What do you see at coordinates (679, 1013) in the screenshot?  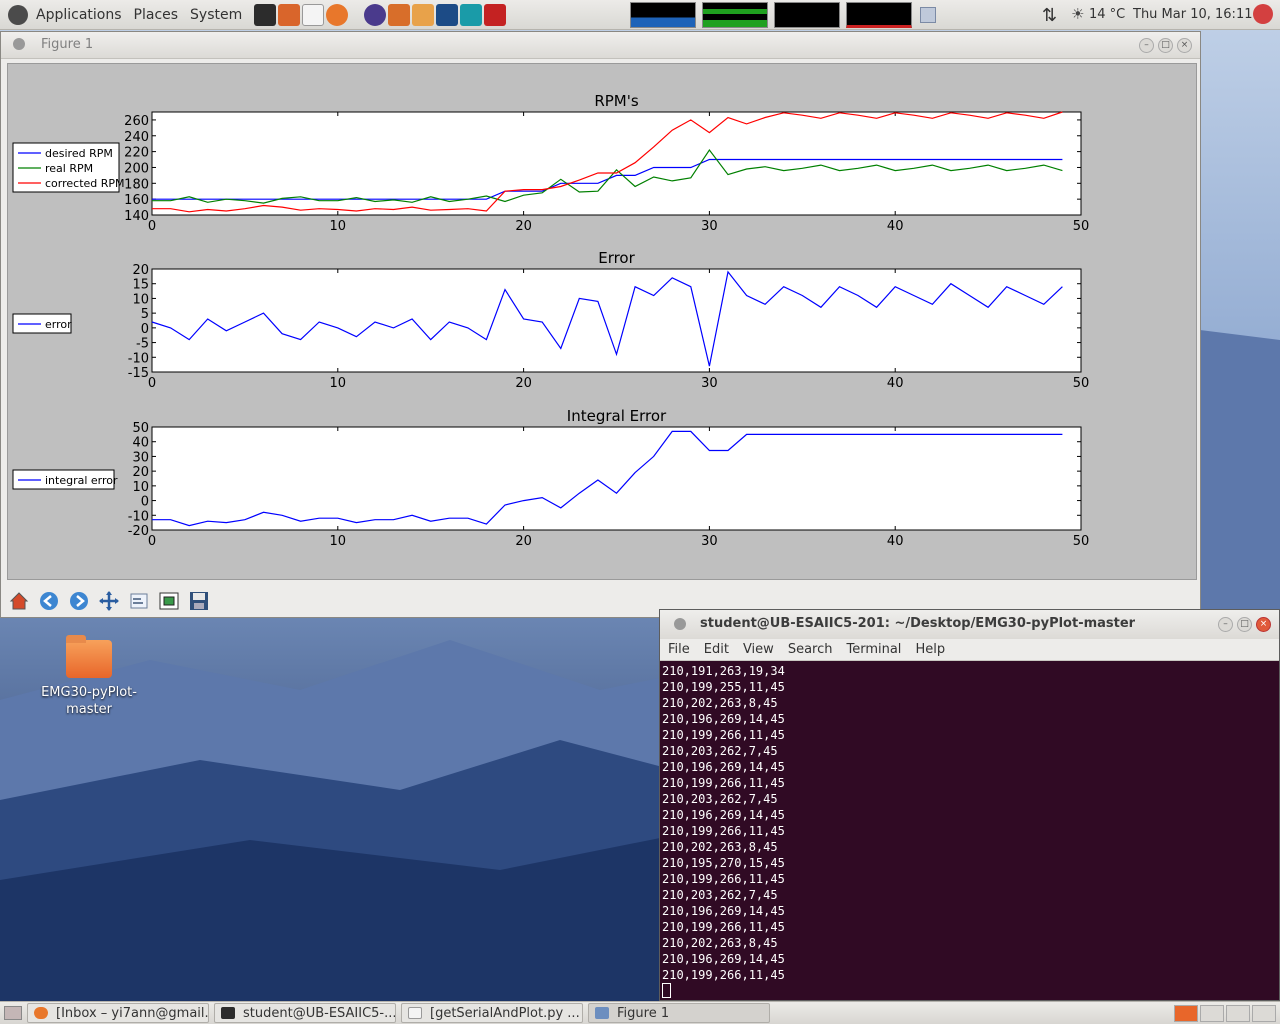 I see `task-figure: Figure 1` at bounding box center [679, 1013].